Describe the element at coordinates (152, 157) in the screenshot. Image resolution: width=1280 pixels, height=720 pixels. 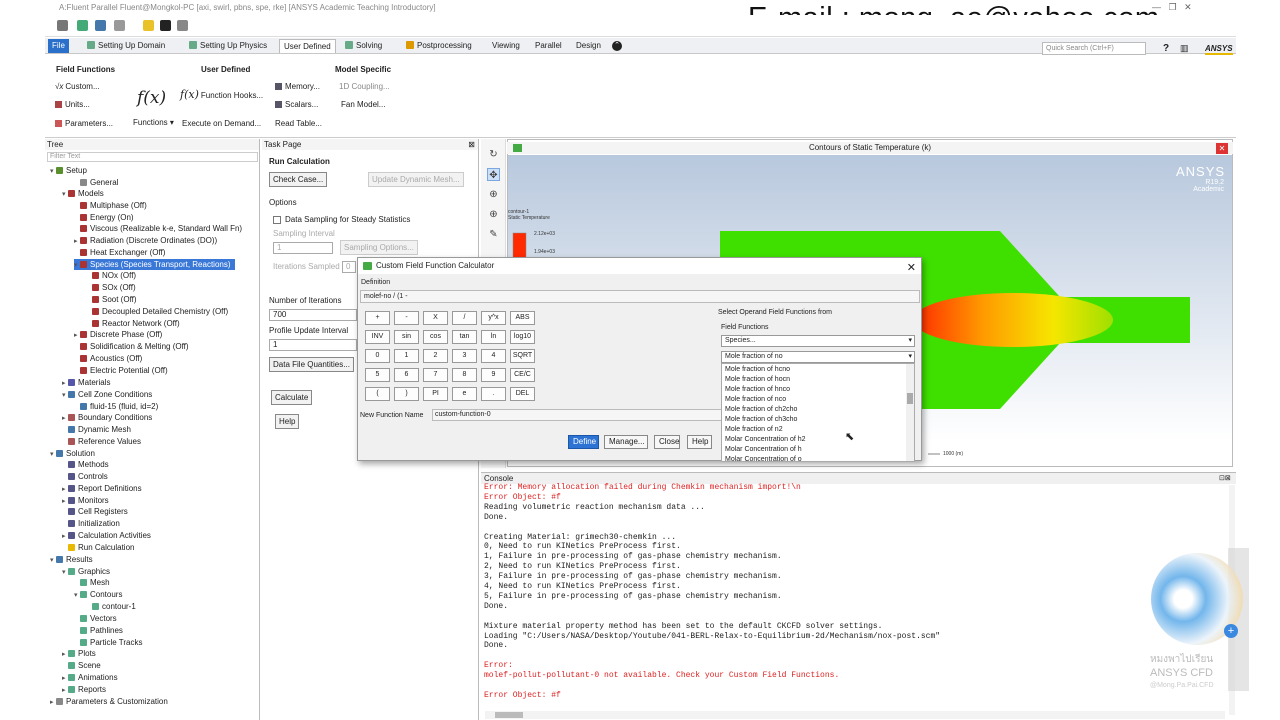
I see `tree-filter-input: Filter Text` at that location.